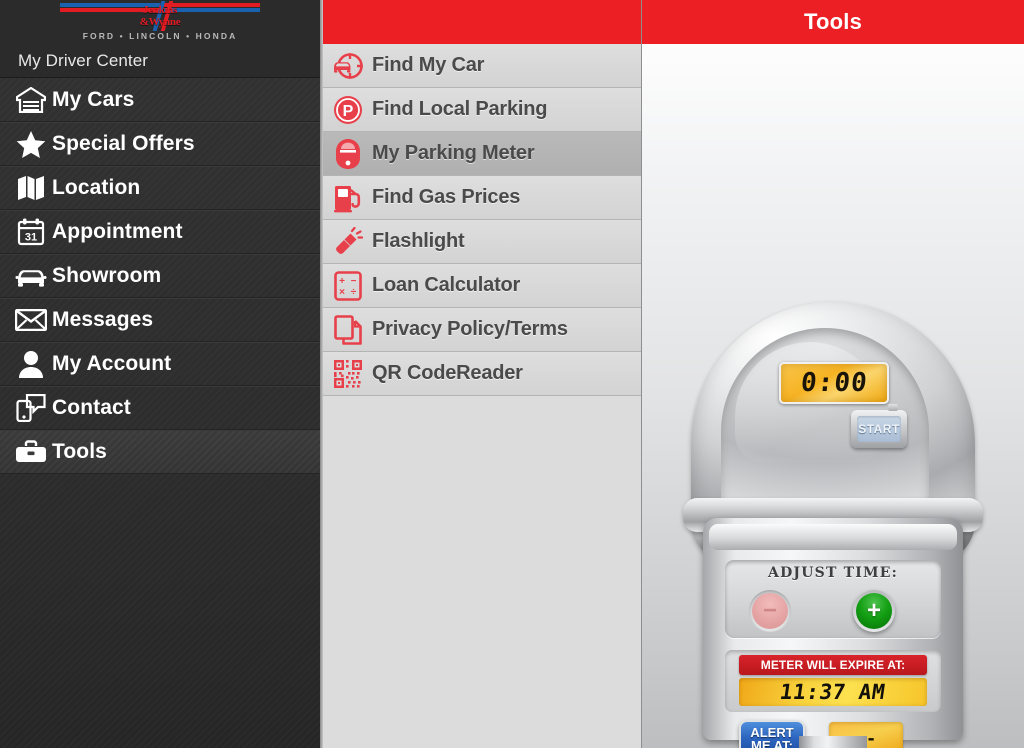  I want to click on car-target-icon, so click(348, 66).